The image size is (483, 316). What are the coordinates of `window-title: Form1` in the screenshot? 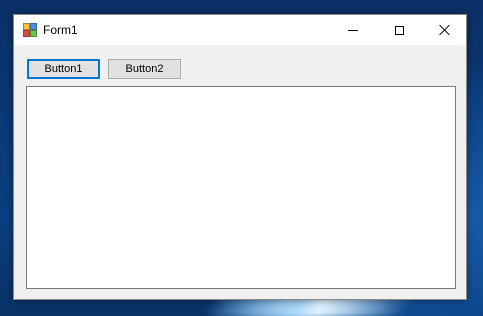 It's located at (60, 30).